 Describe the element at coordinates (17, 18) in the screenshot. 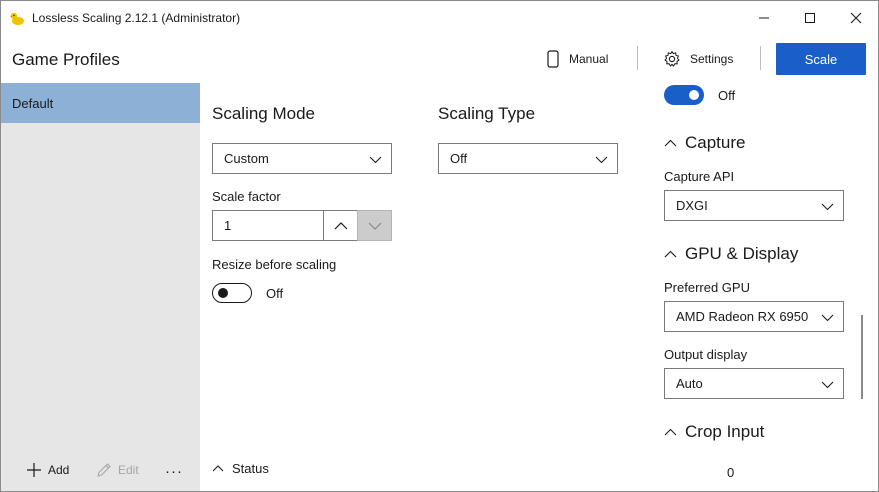

I see `duck-icon` at that location.